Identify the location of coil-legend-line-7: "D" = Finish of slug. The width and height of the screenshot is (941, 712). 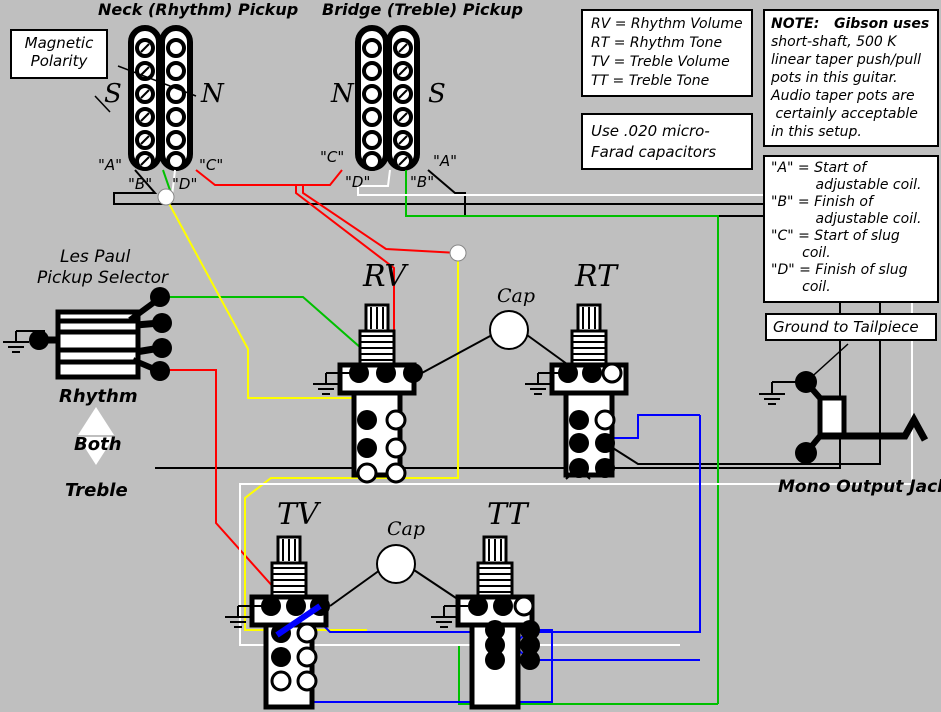
(839, 270).